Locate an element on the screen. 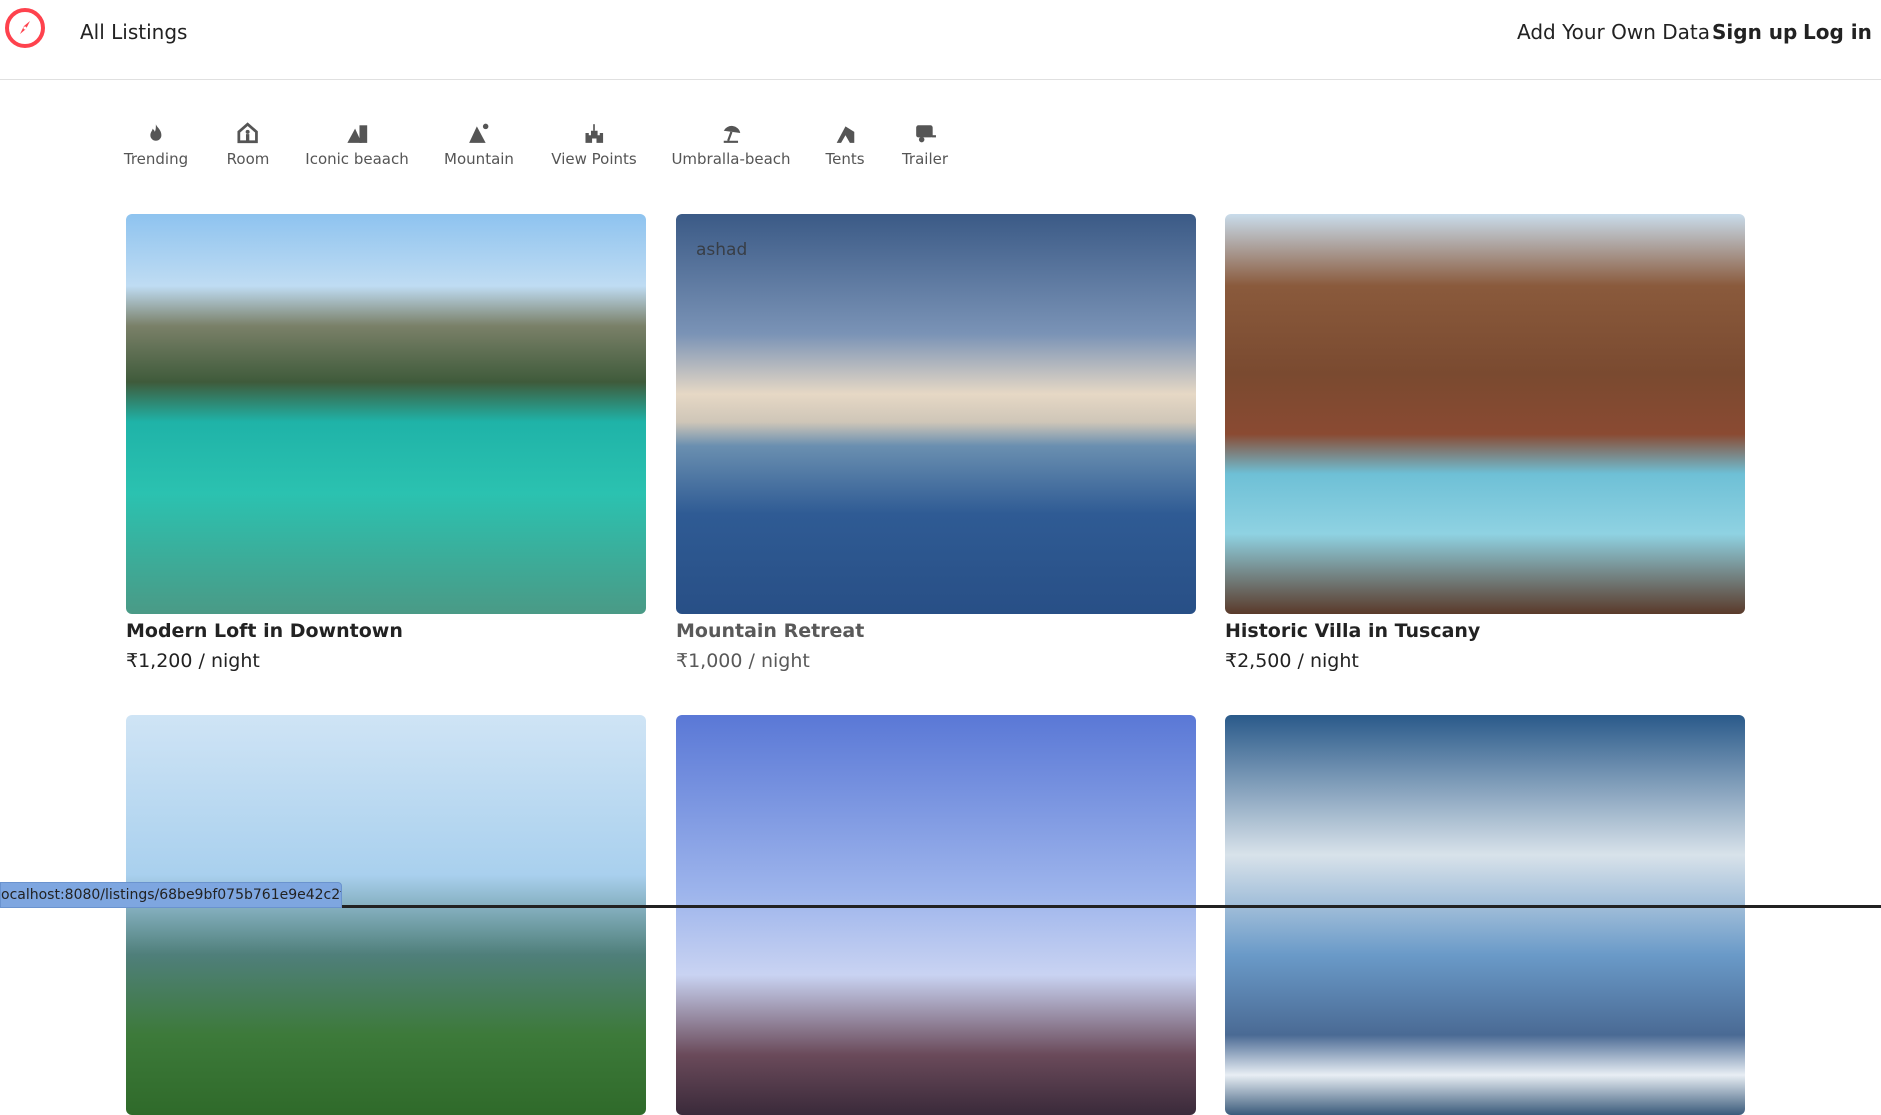 The height and width of the screenshot is (1115, 1881). tent-icon is located at coordinates (845, 134).